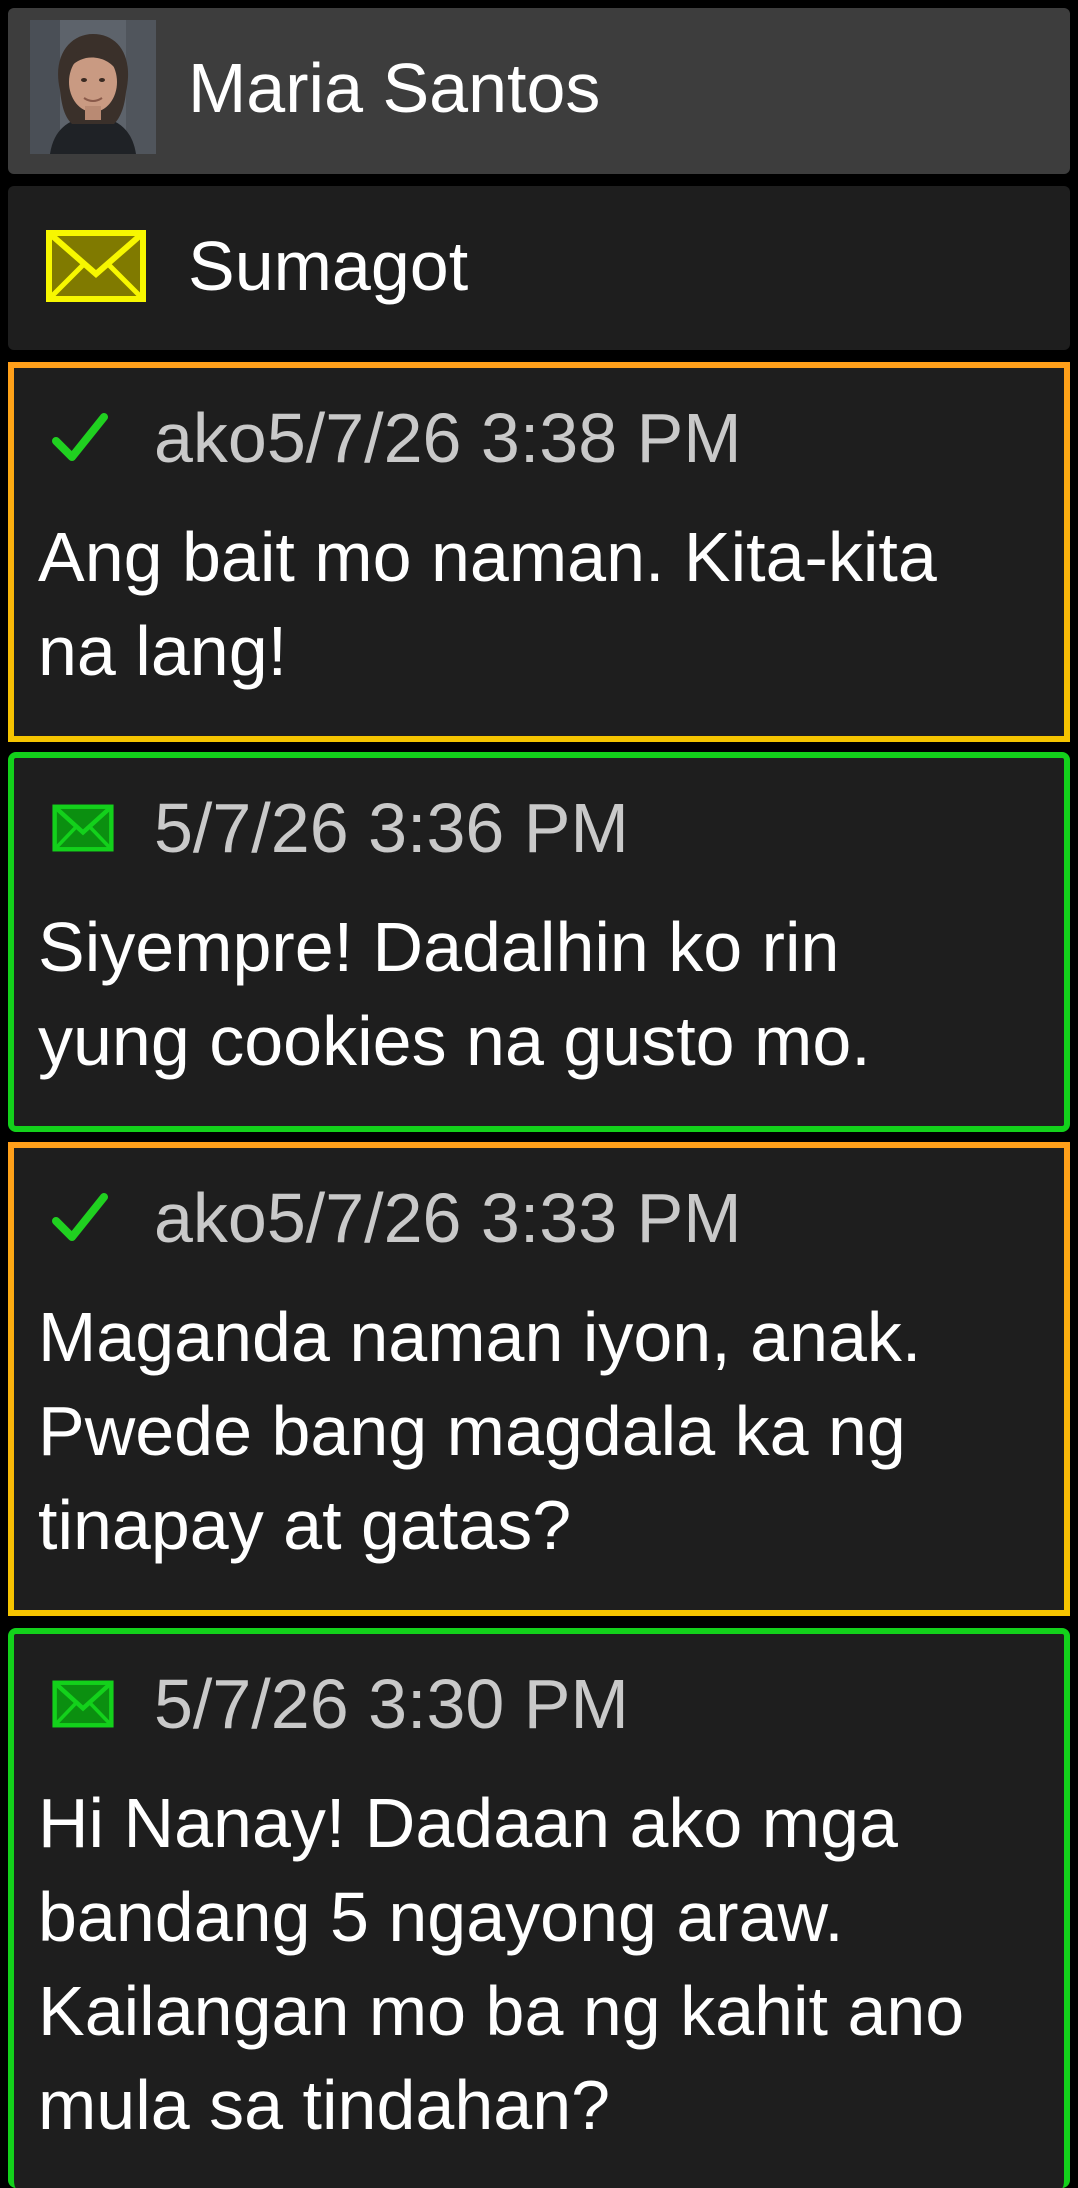 This screenshot has height=2188, width=1078. Describe the element at coordinates (391, 1704) in the screenshot. I see `message-meta: 5/7/26 3:30 PM` at that location.